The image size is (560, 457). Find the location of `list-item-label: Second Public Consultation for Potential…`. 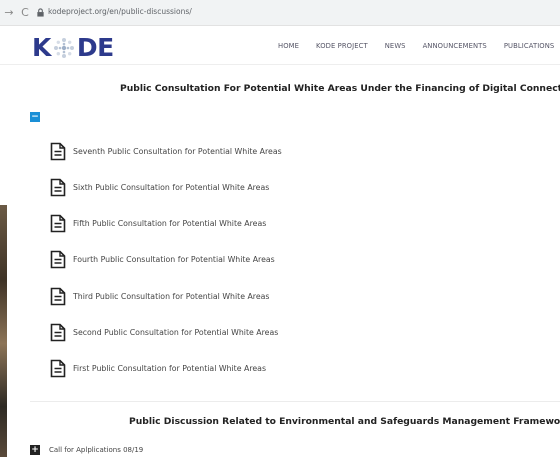

list-item-label: Second Public Consultation for Potential… is located at coordinates (176, 332).